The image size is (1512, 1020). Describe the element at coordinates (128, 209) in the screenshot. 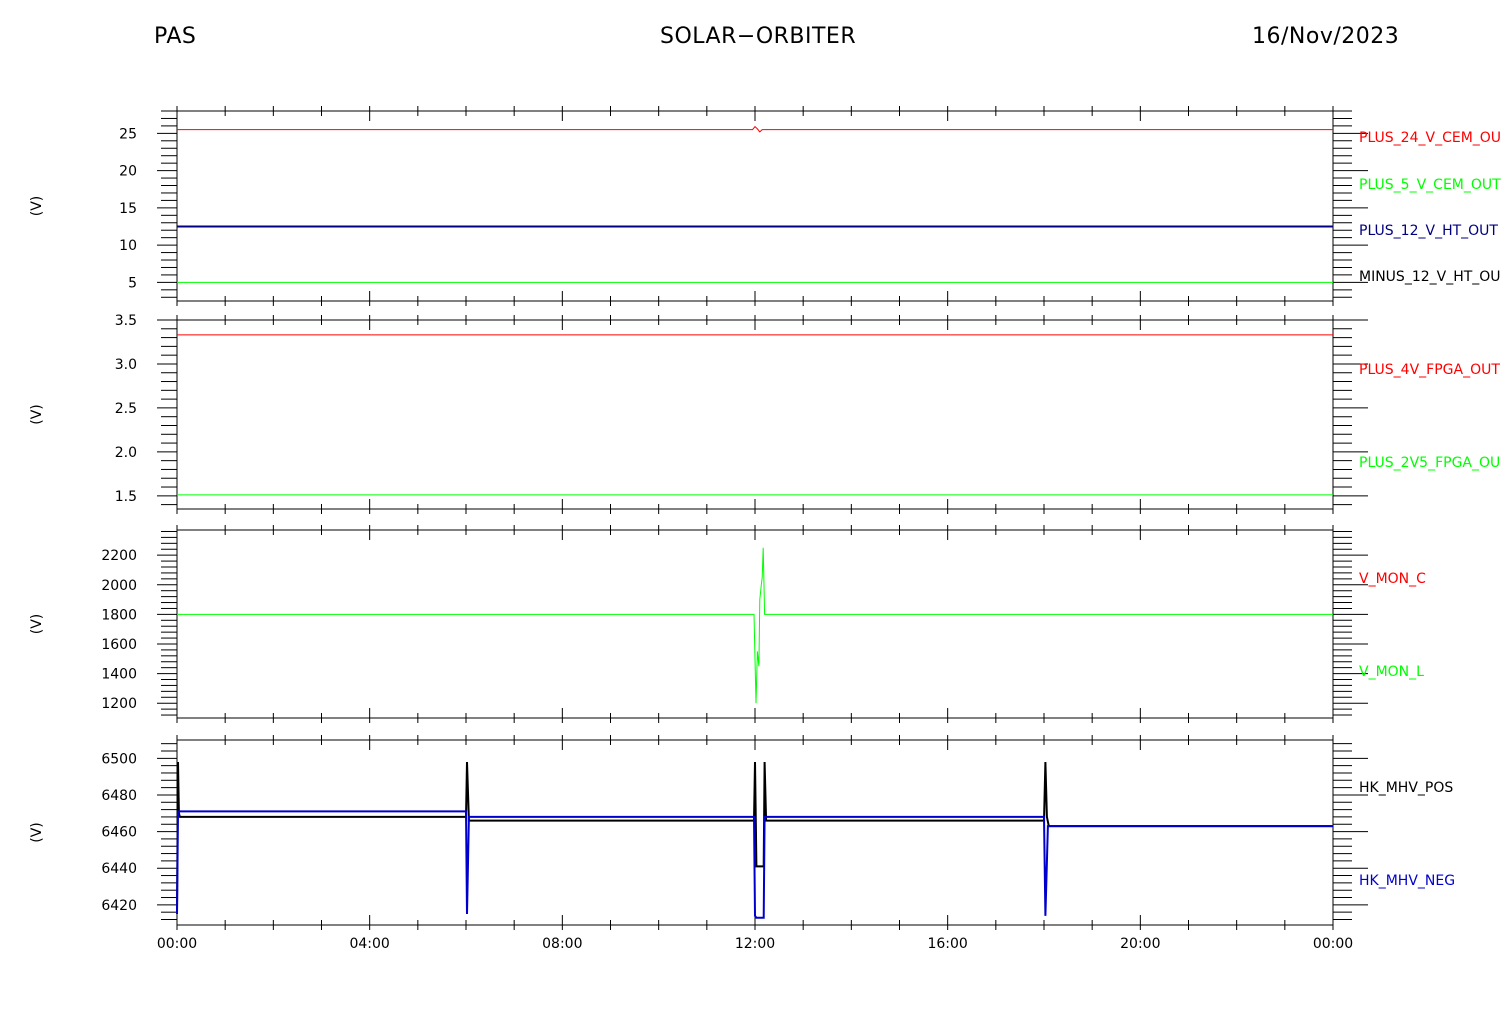

I see `y-tick-label: 15` at that location.